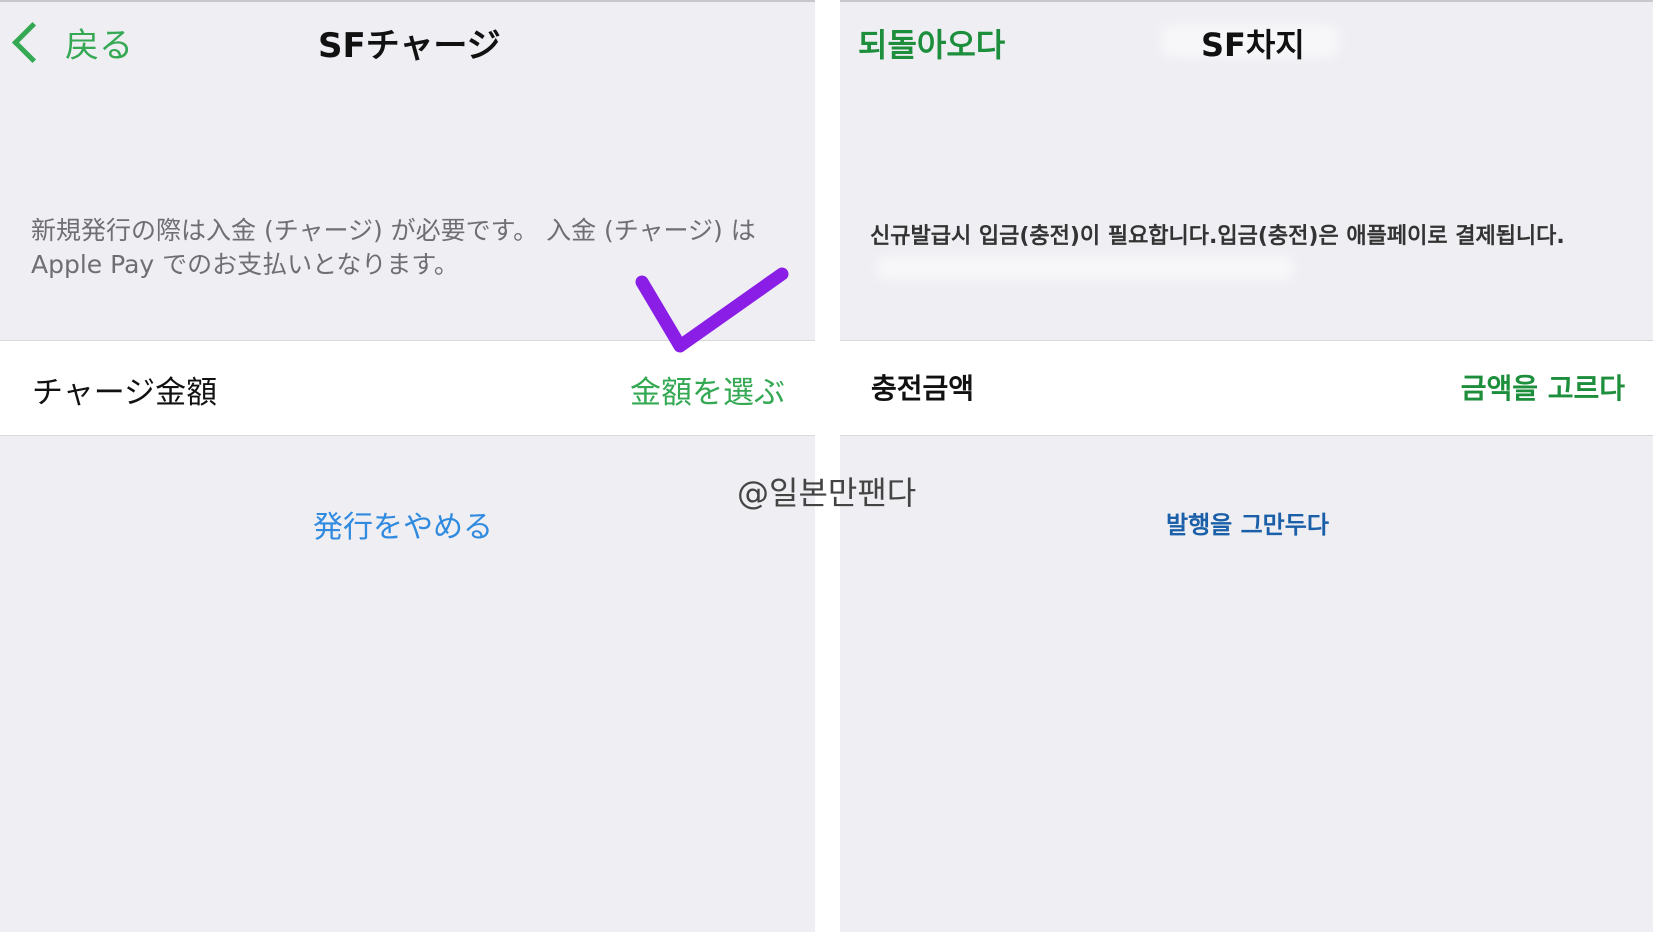 This screenshot has width=1653, height=932. I want to click on watermark: @일본만팬다, so click(827, 493).